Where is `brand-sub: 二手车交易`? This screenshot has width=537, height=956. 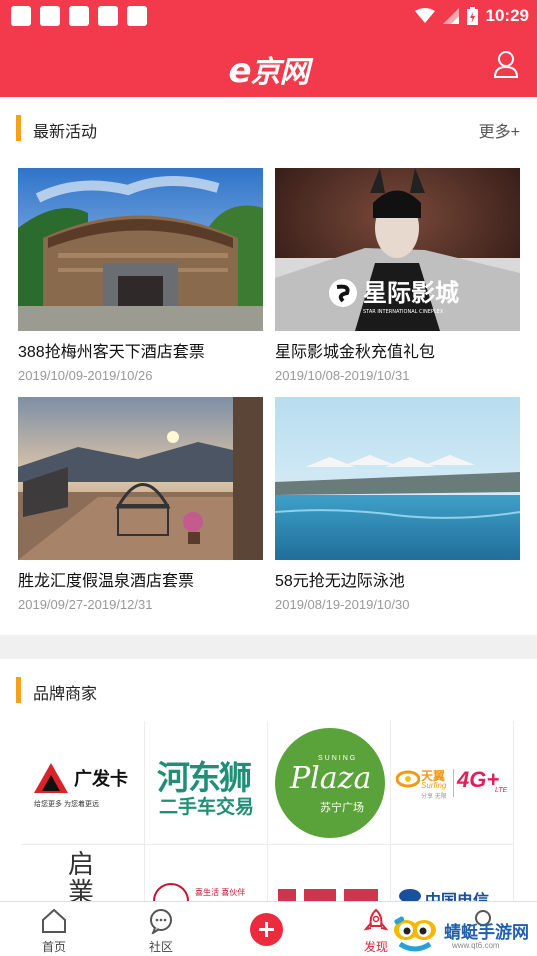
brand-sub: 二手车交易 is located at coordinates (207, 807).